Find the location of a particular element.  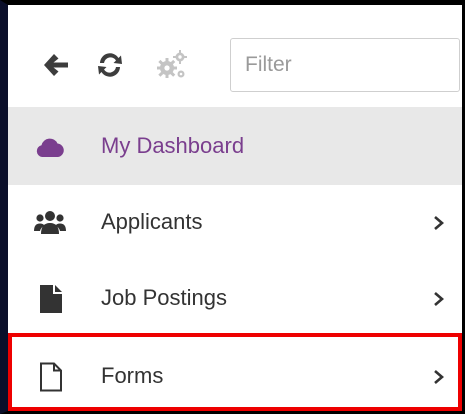

sidebar-item-label: My Dashboard is located at coordinates (173, 145).